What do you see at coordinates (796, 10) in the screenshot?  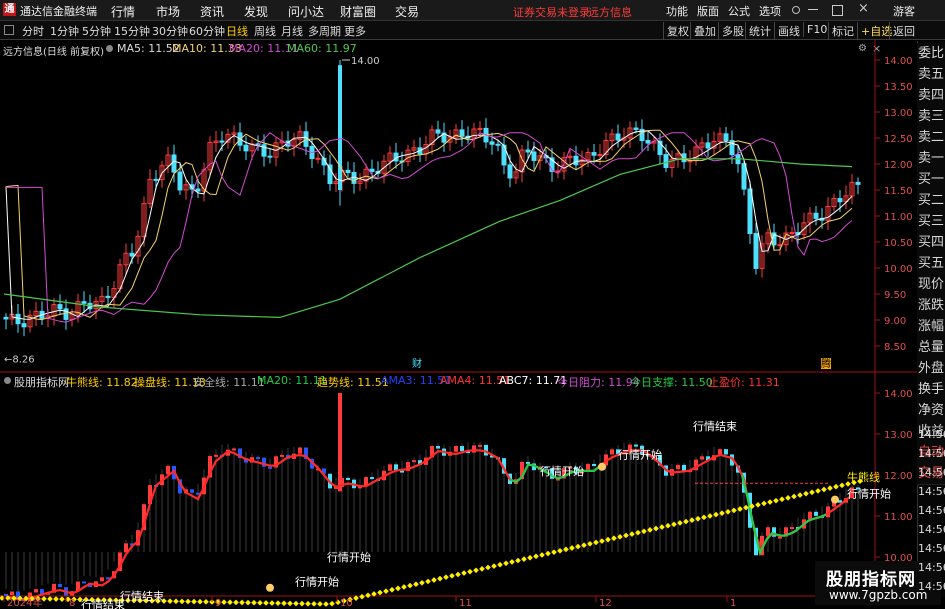 I see `user-icon` at bounding box center [796, 10].